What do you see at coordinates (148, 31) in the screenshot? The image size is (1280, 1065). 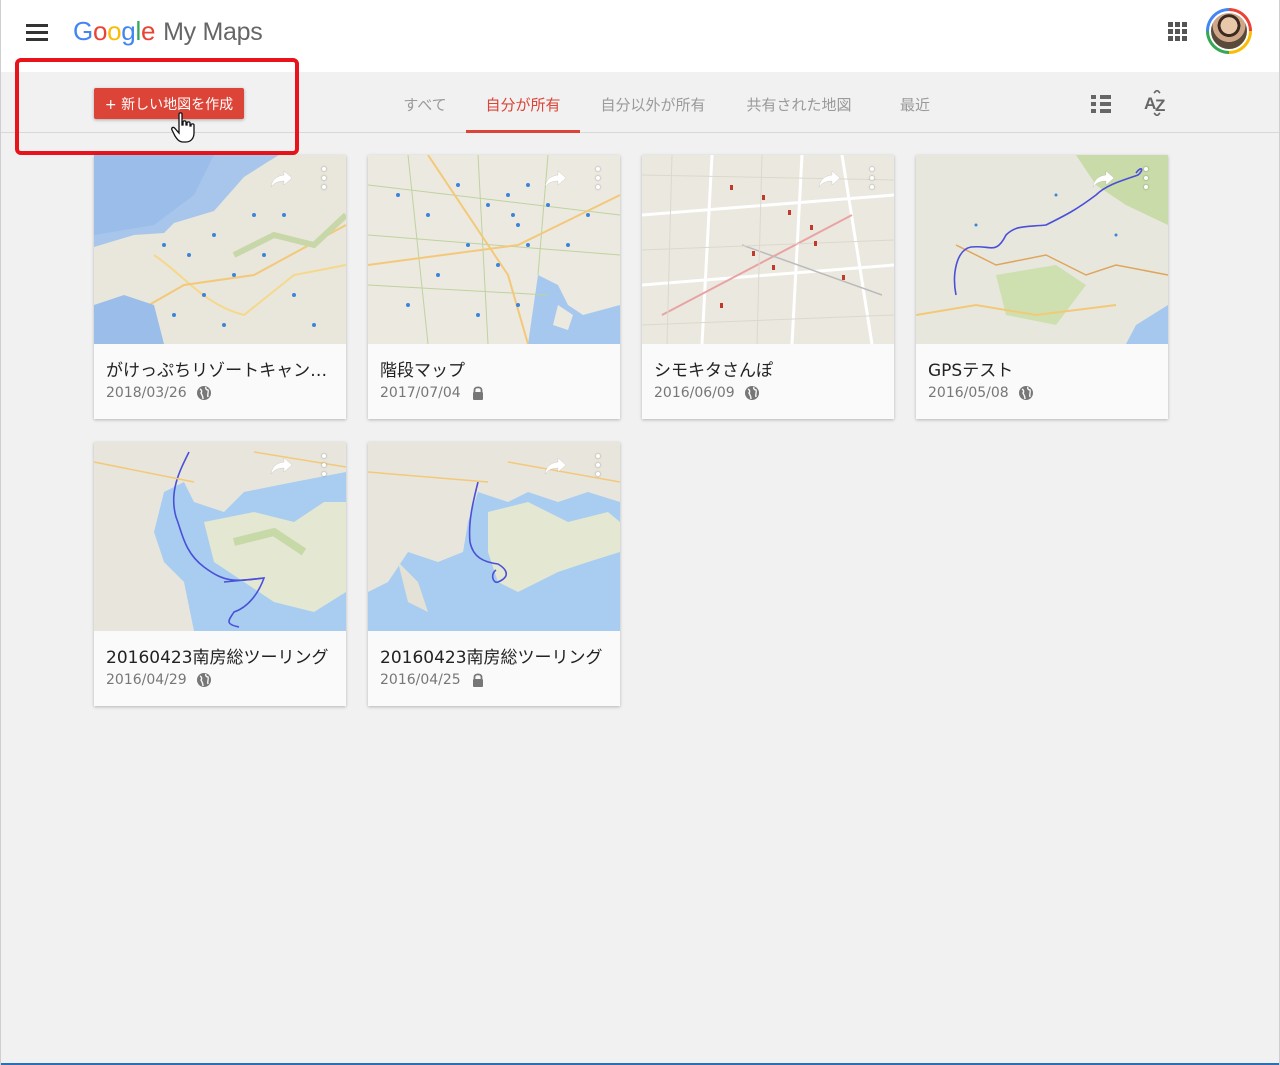 I see `logo-letter: e` at bounding box center [148, 31].